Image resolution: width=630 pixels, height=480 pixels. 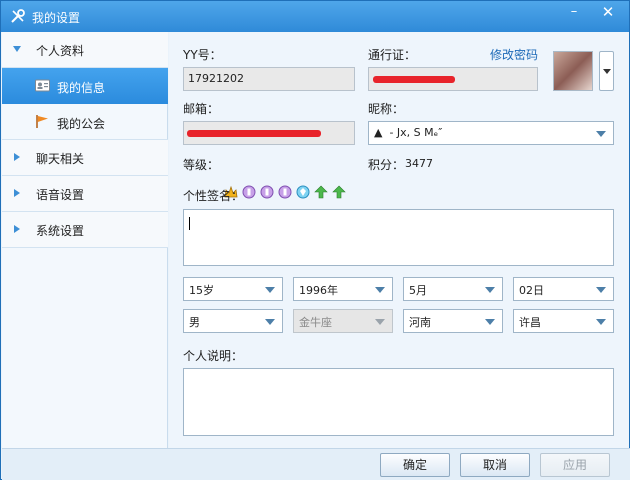 What do you see at coordinates (453, 321) in the screenshot?
I see `province-select: 河南` at bounding box center [453, 321].